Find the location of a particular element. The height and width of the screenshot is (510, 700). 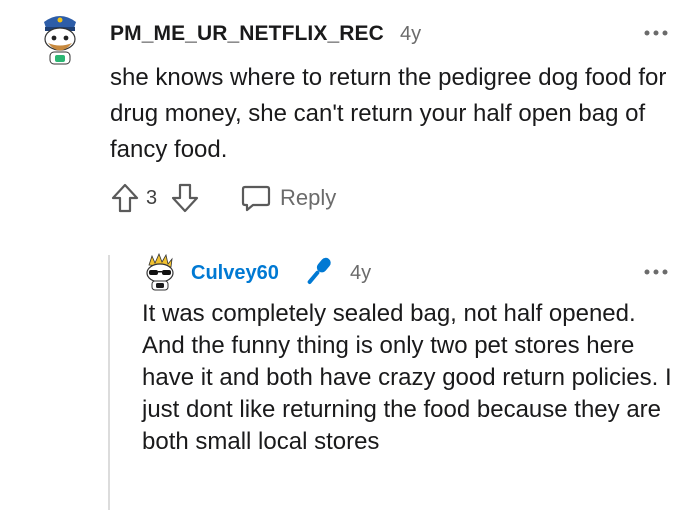

reply-username: Culvey60 is located at coordinates (235, 273).